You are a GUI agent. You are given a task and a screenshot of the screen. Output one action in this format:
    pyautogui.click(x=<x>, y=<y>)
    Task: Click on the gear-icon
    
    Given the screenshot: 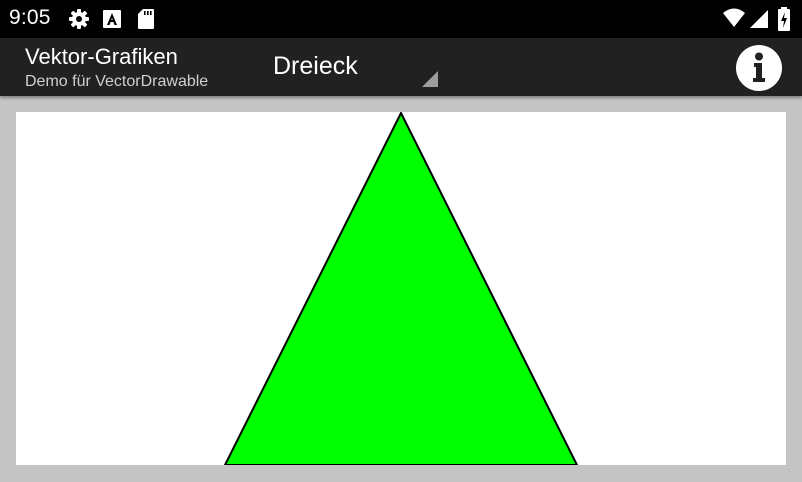 What is the action you would take?
    pyautogui.click(x=79, y=21)
    